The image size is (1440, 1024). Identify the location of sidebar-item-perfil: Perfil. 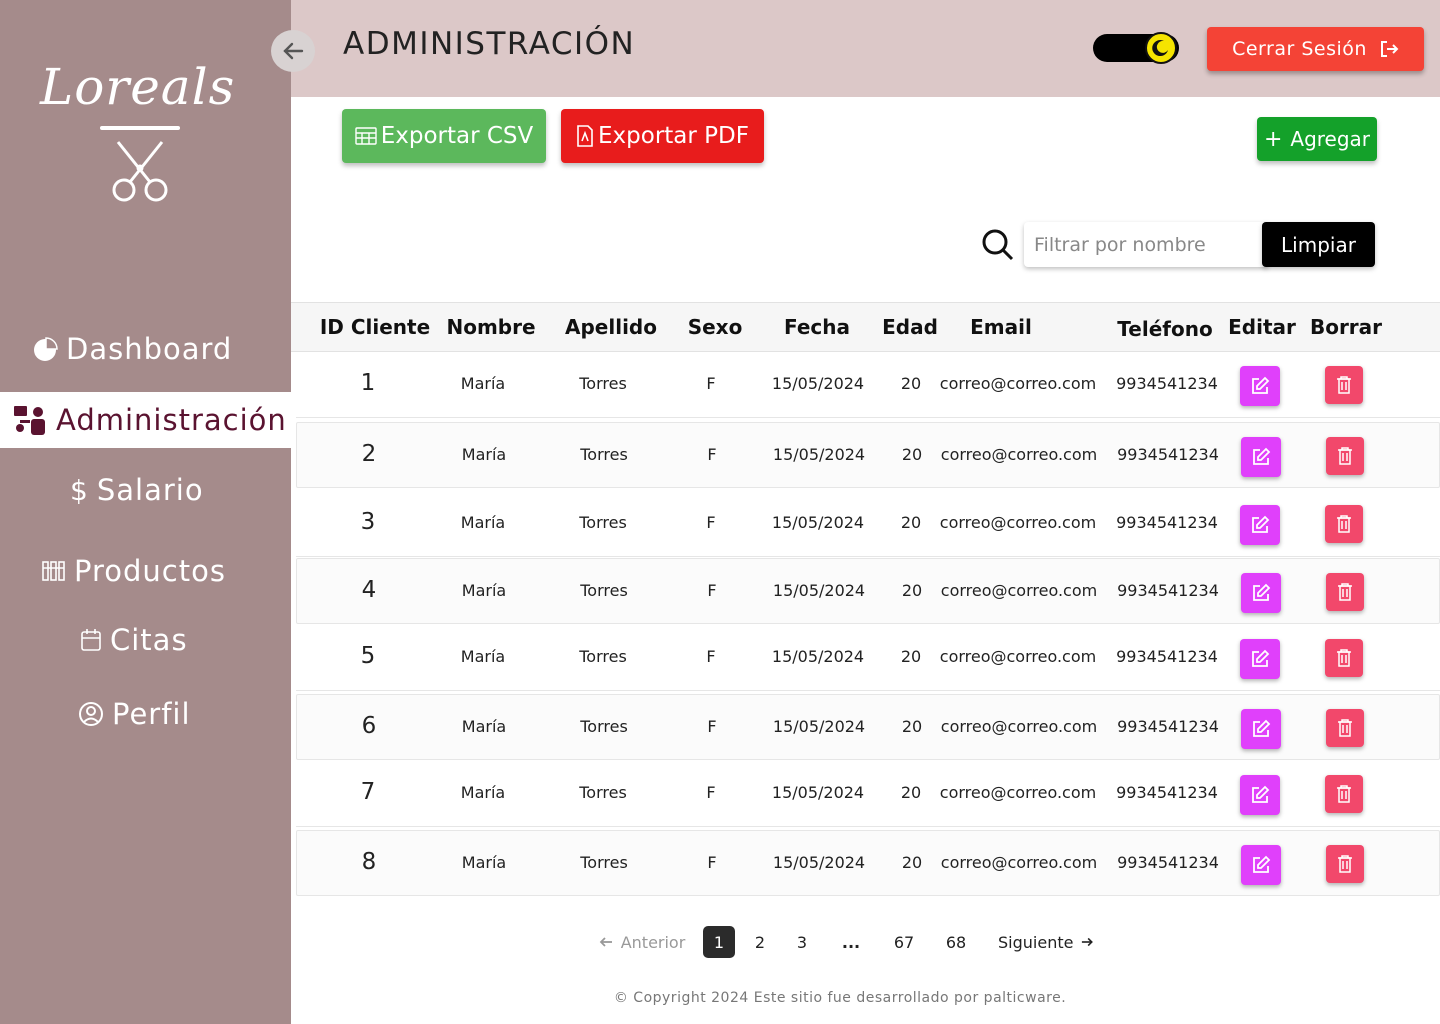
(145, 714).